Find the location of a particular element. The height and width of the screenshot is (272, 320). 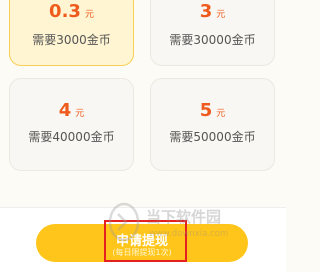

option-amount: 5 is located at coordinates (206, 110).